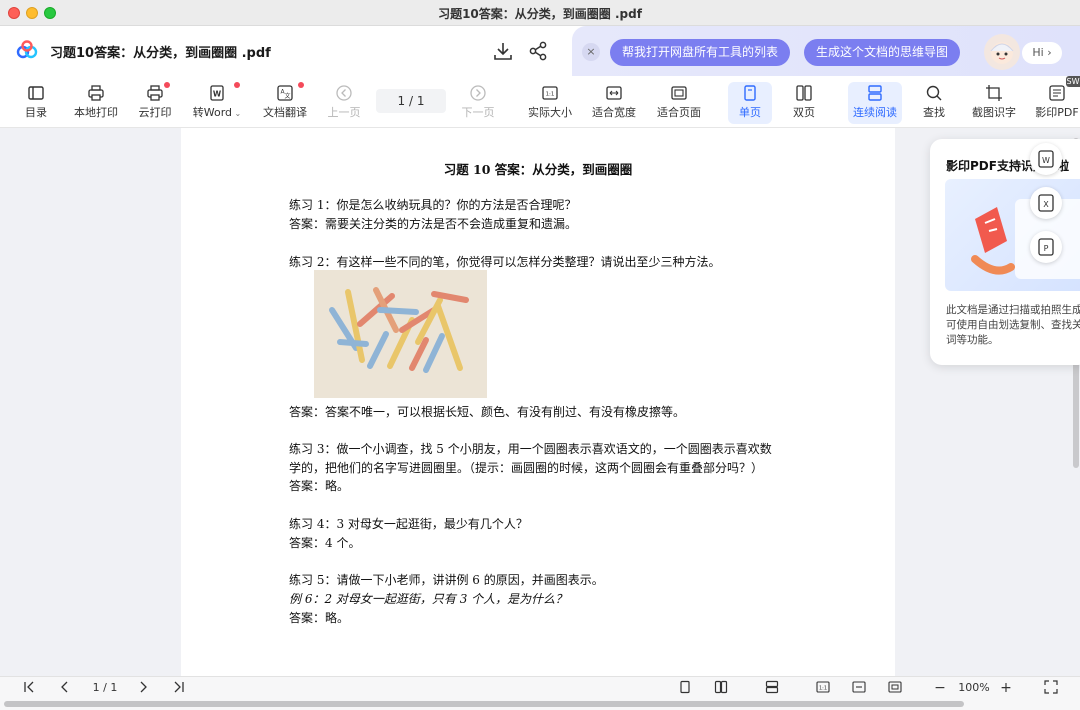  Describe the element at coordinates (1057, 93) in the screenshot. I see `scan-pdf-icon` at that location.